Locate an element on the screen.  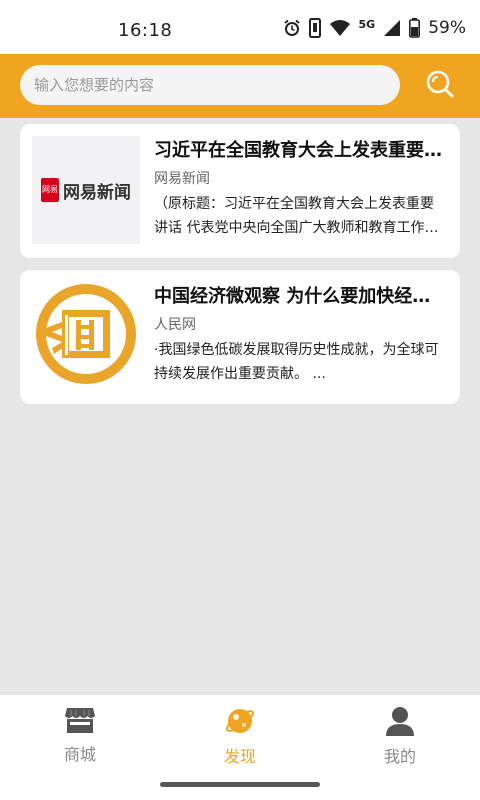
netease-badge: 网易 is located at coordinates (50, 190).